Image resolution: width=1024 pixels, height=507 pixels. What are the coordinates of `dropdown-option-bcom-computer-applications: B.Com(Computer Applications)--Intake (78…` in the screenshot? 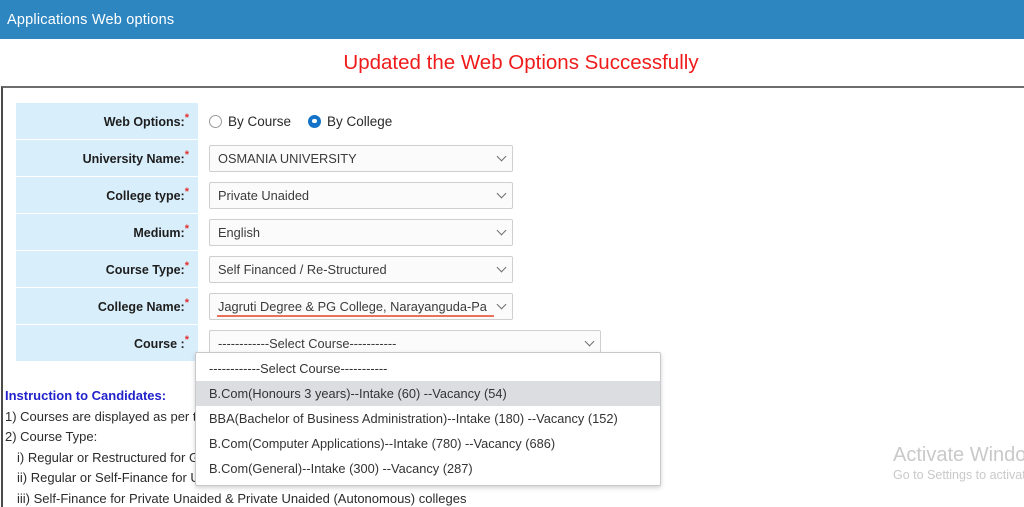 It's located at (428, 443).